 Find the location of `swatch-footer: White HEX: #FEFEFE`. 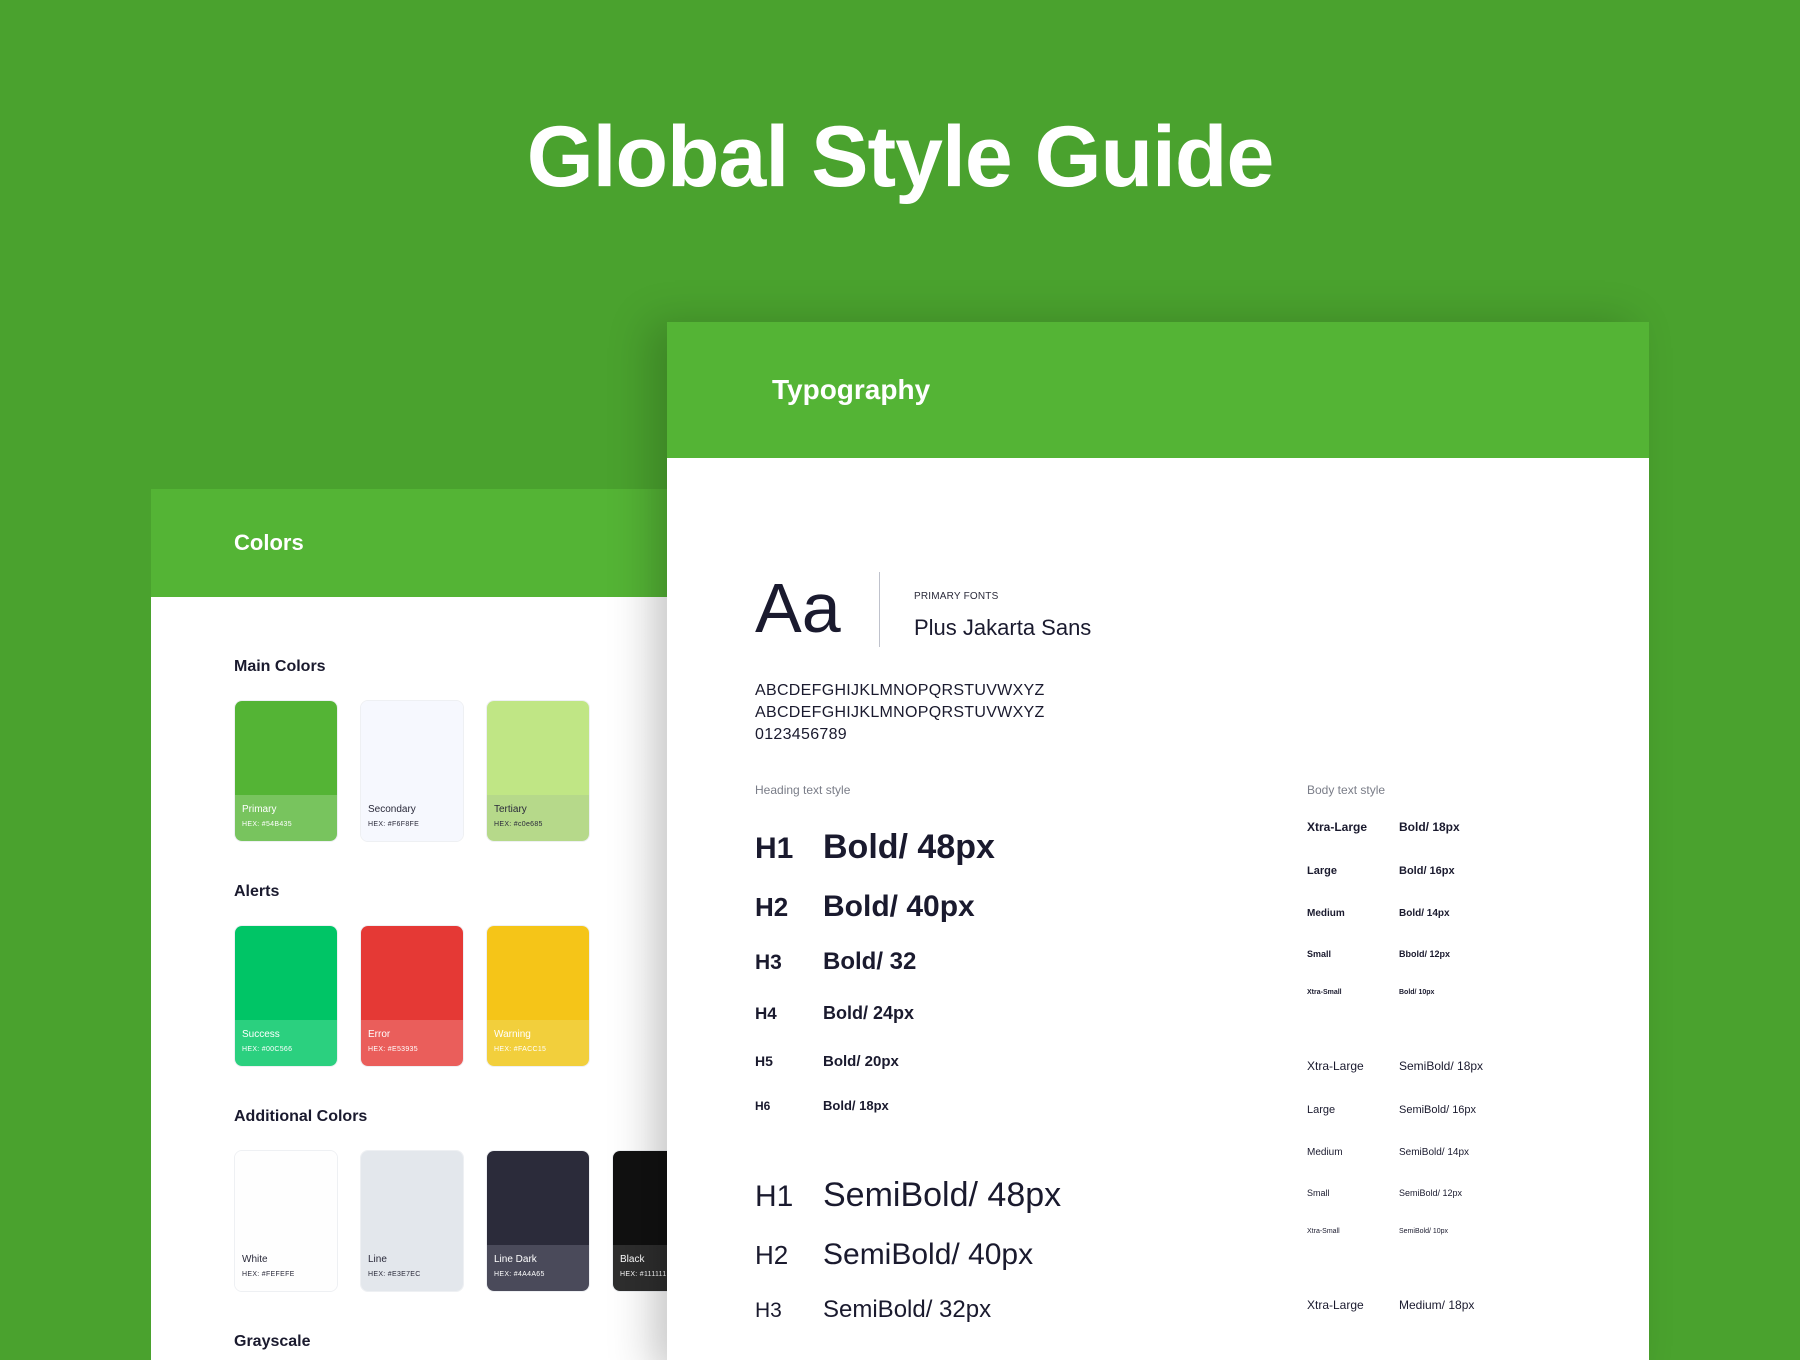

swatch-footer: White HEX: #FEFEFE is located at coordinates (286, 1268).